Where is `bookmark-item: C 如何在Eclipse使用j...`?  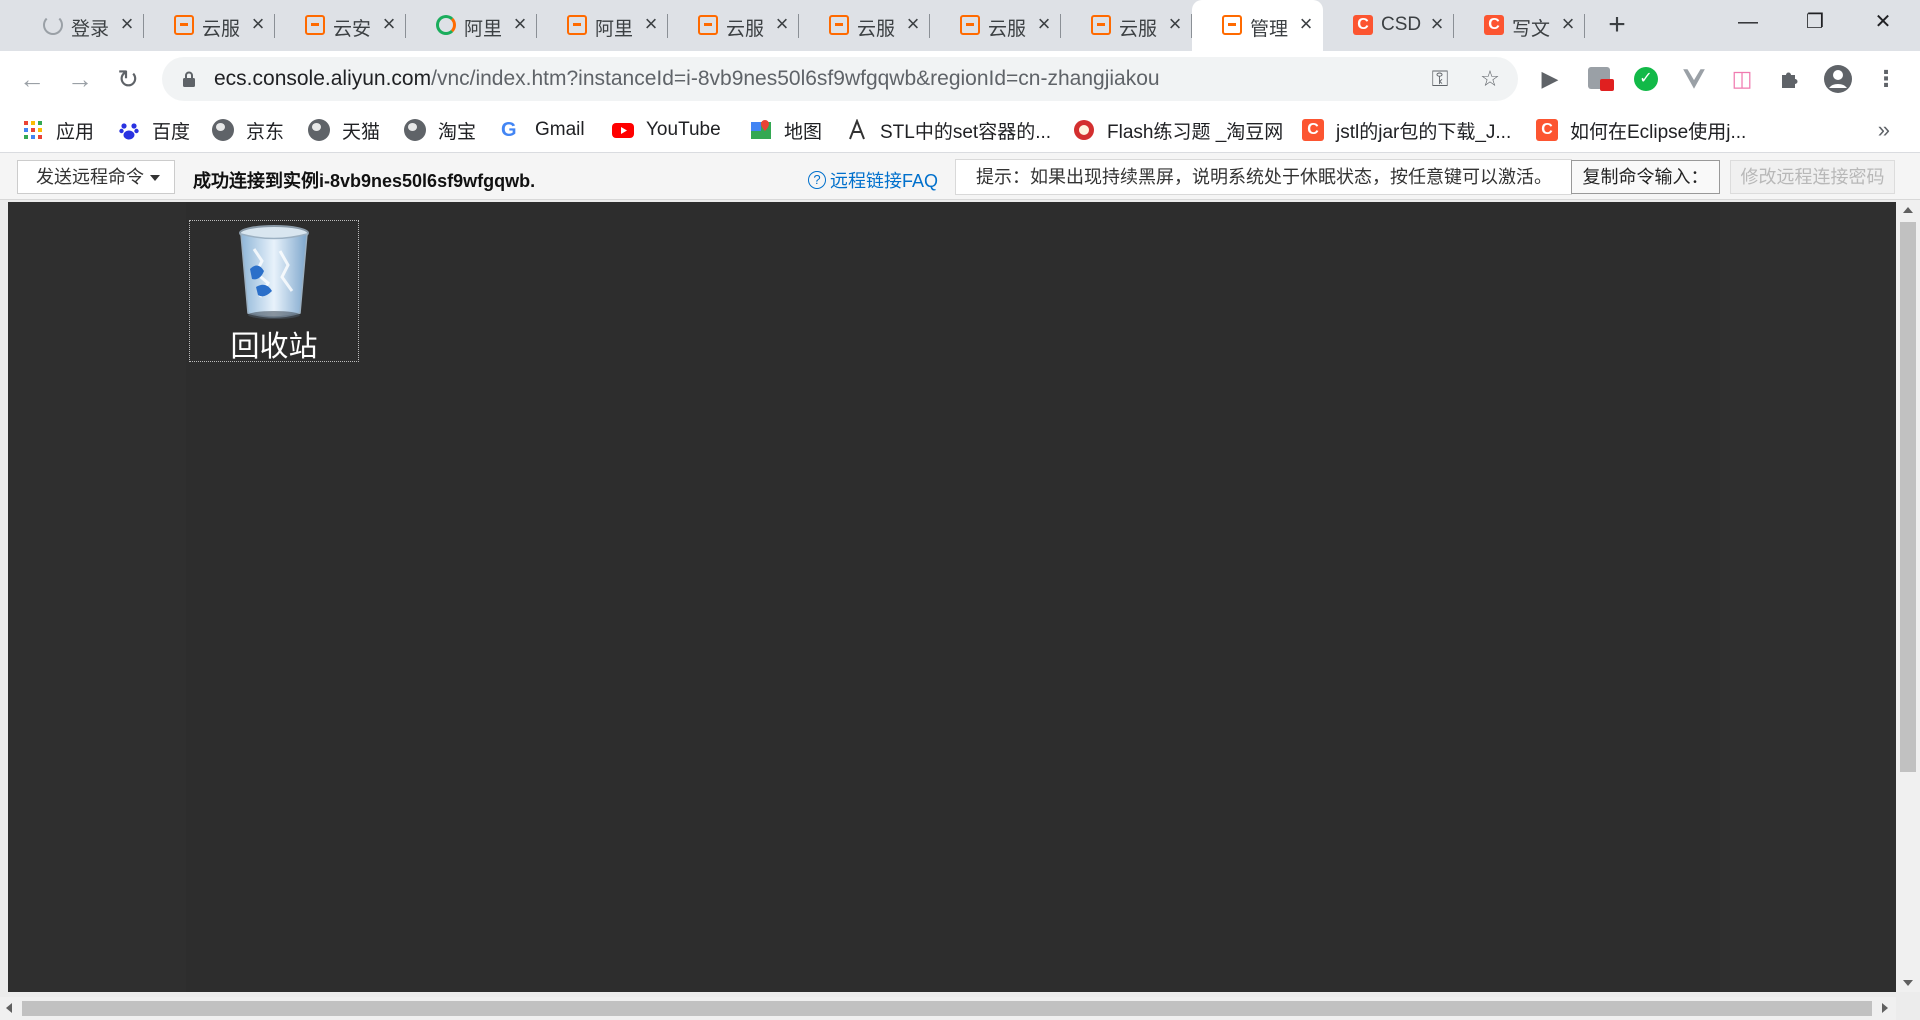
bookmark-item: C 如何在Eclipse使用j... is located at coordinates (1641, 130).